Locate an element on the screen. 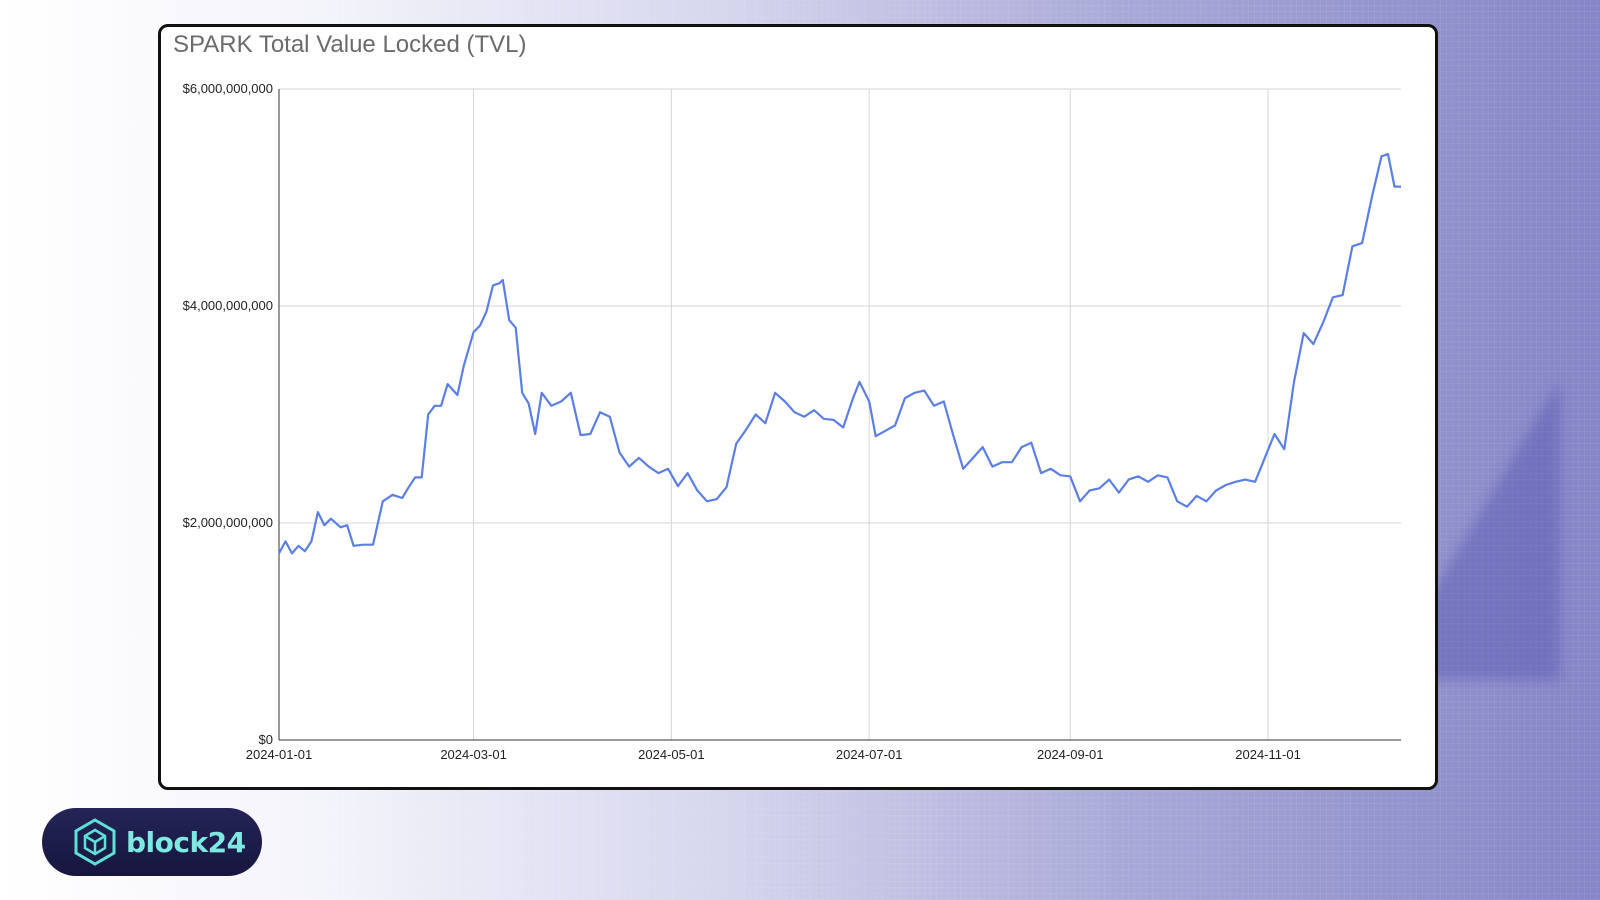 This screenshot has height=900, width=1600. x-tick-label: 2024-05-01 is located at coordinates (671, 754).